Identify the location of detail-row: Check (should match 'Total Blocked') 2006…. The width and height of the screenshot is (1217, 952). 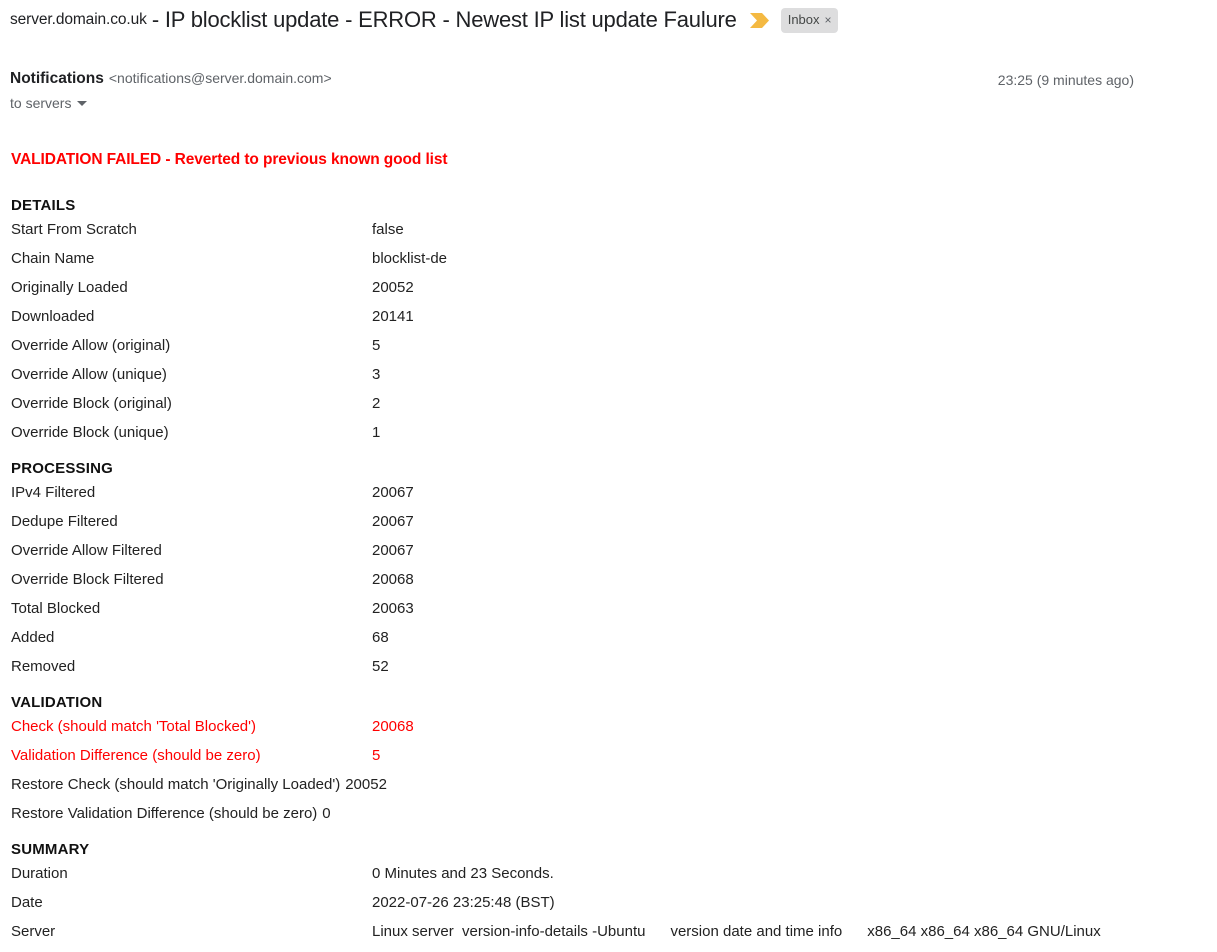
(614, 732).